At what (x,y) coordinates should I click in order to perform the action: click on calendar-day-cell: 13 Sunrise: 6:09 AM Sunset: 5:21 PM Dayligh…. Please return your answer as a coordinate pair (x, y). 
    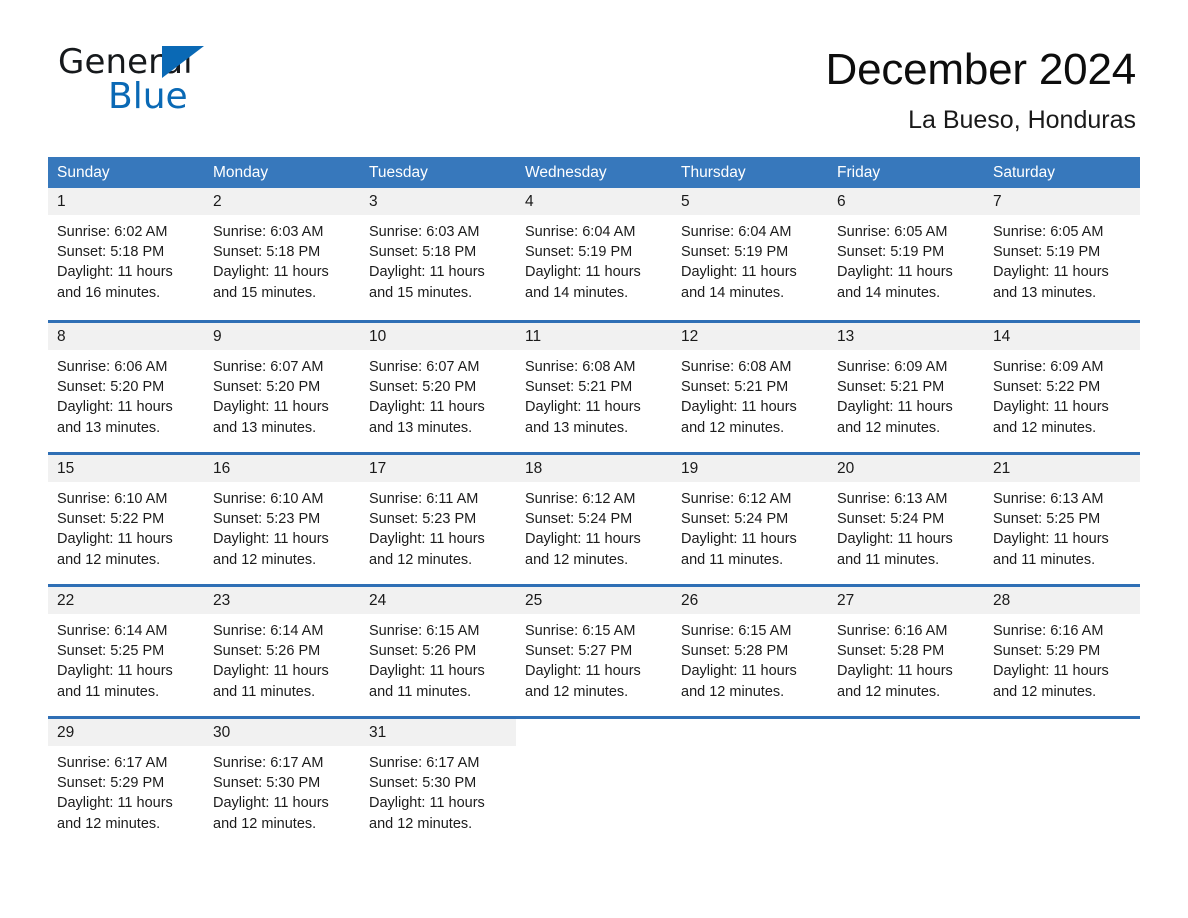
    Looking at the image, I should click on (906, 387).